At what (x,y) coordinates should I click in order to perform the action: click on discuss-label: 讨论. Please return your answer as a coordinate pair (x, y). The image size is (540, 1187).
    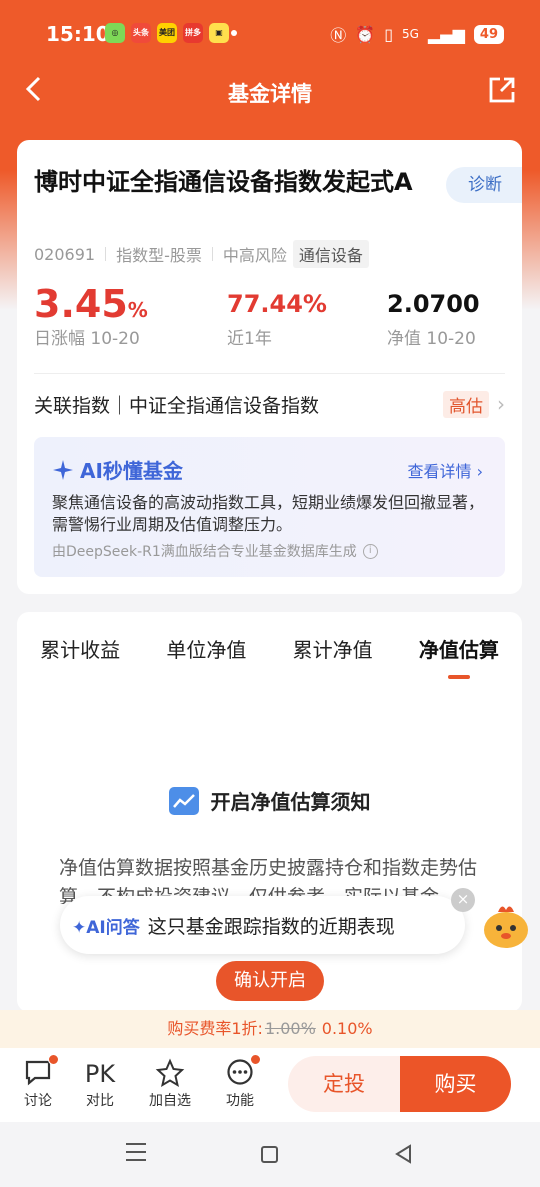
    Looking at the image, I should click on (38, 1101).